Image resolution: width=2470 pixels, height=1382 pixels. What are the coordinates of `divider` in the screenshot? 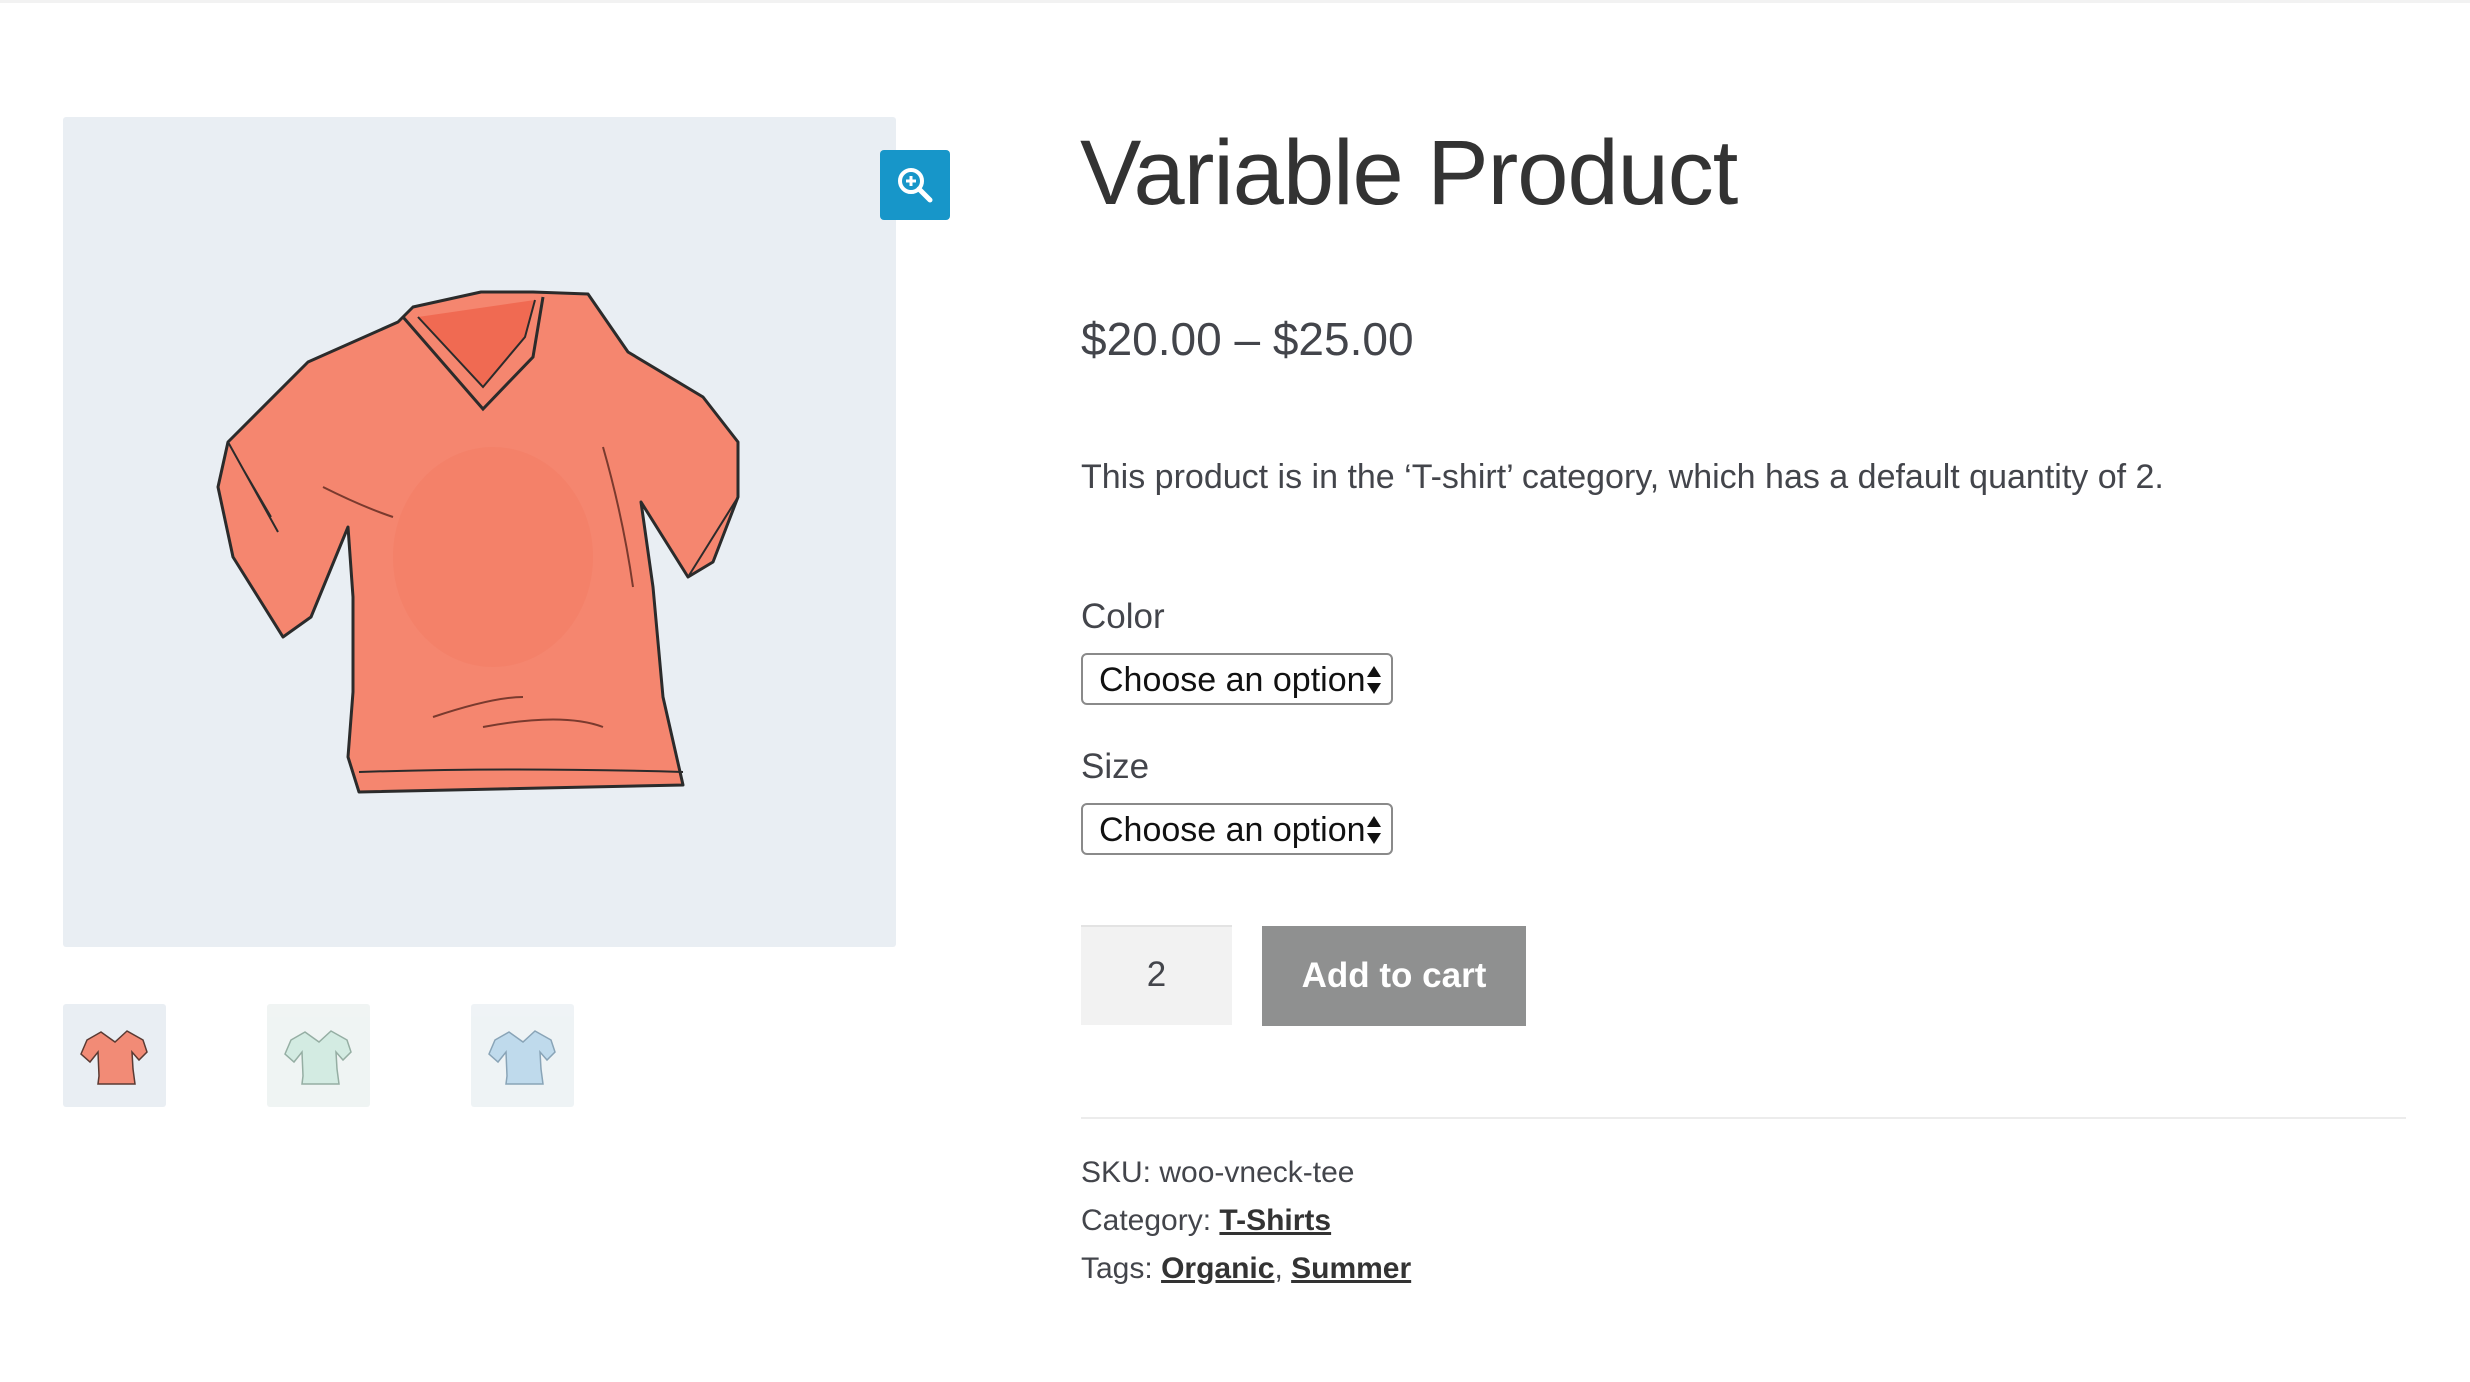 It's located at (1743, 1118).